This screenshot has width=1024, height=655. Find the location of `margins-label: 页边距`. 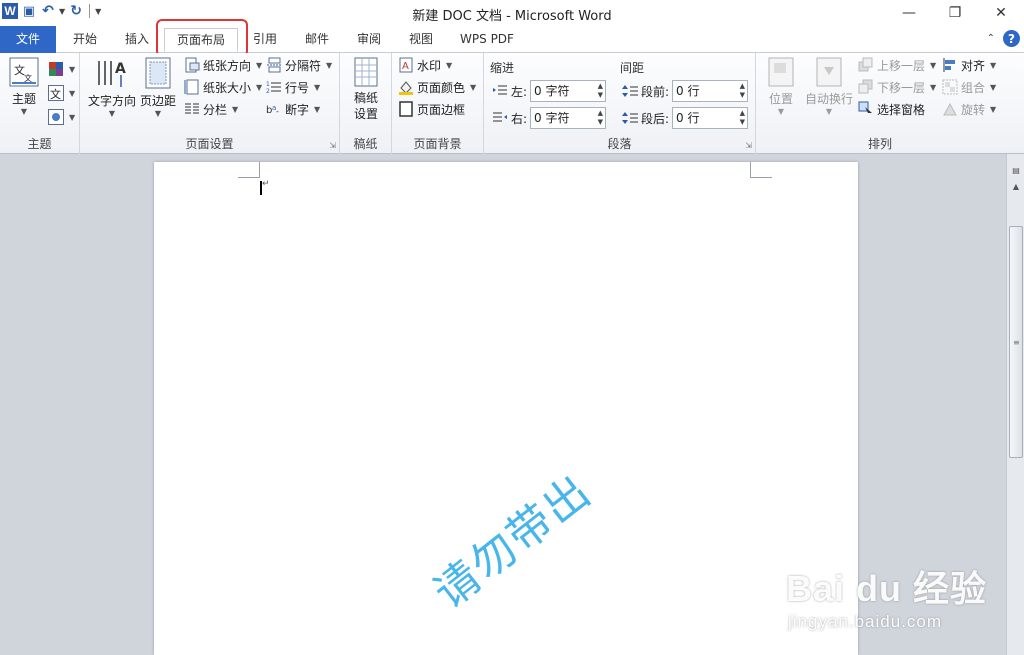

margins-label: 页边距 is located at coordinates (157, 101).